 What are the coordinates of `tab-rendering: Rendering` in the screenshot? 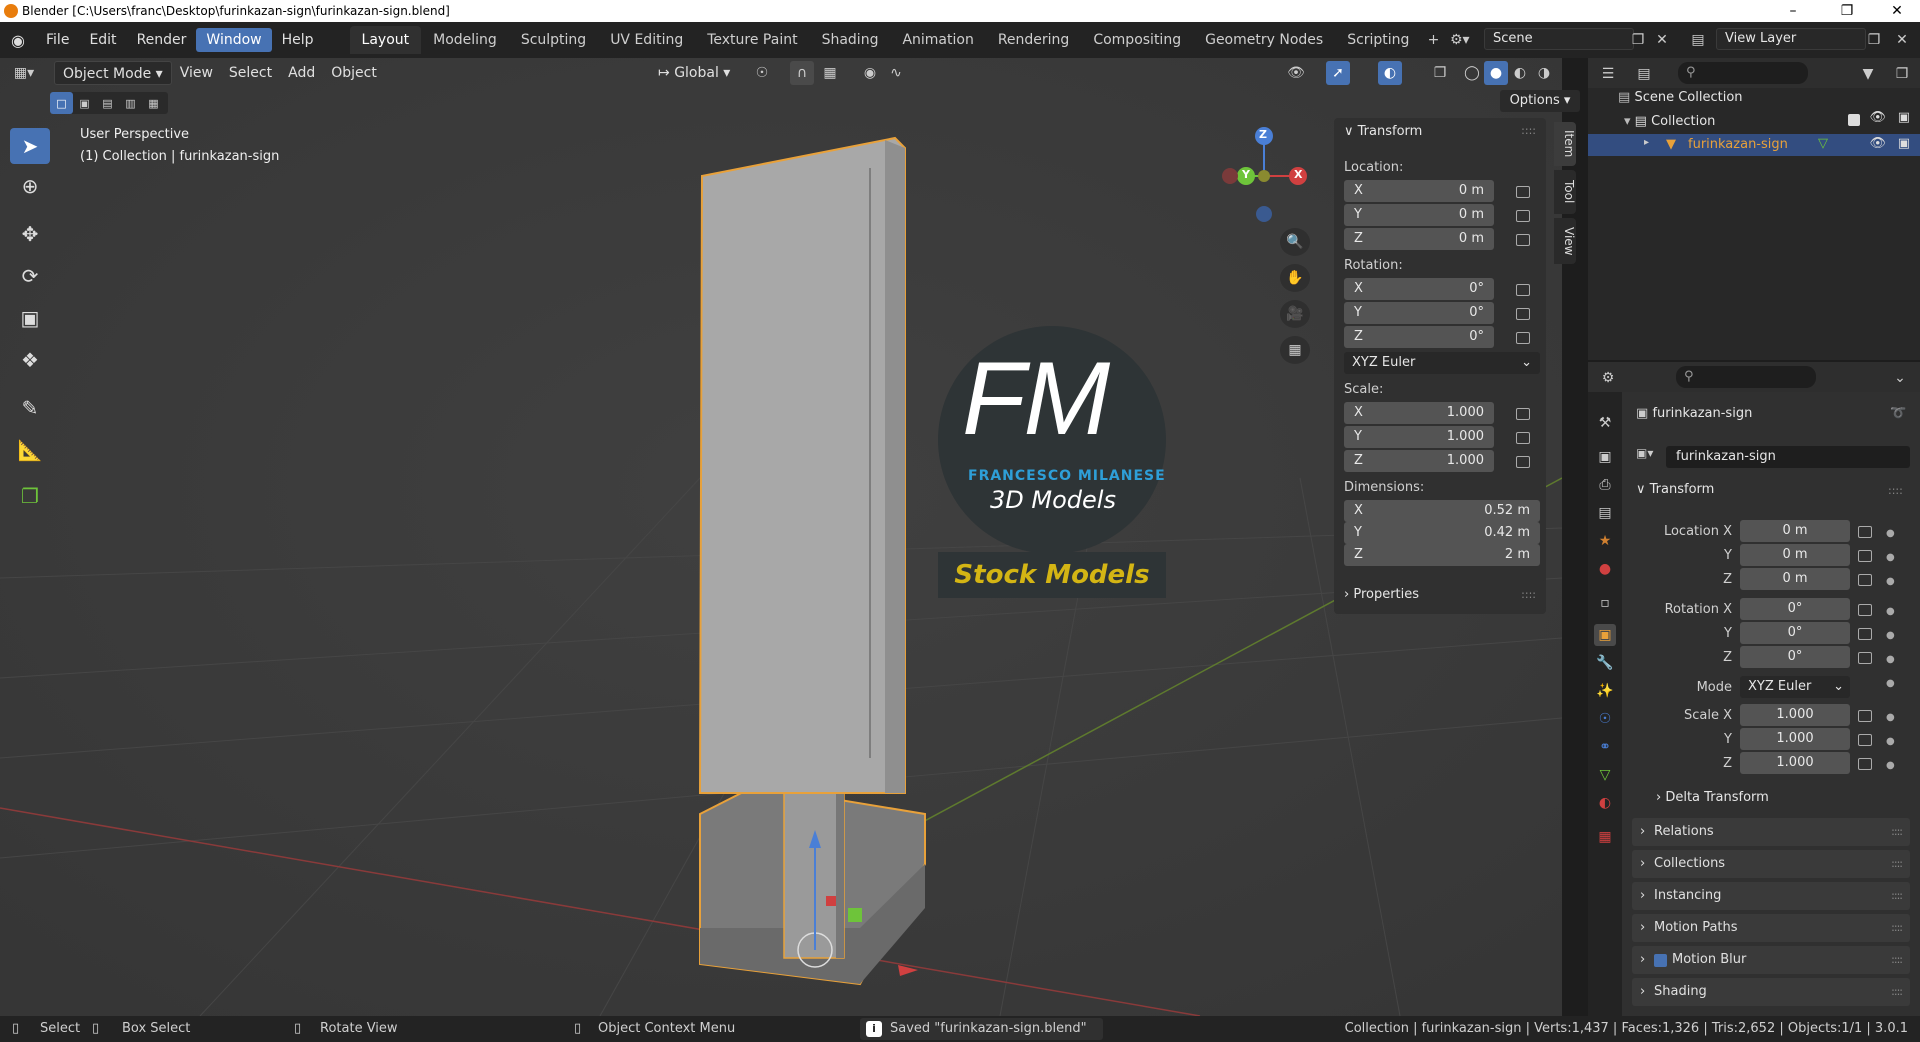 It's located at (1034, 40).